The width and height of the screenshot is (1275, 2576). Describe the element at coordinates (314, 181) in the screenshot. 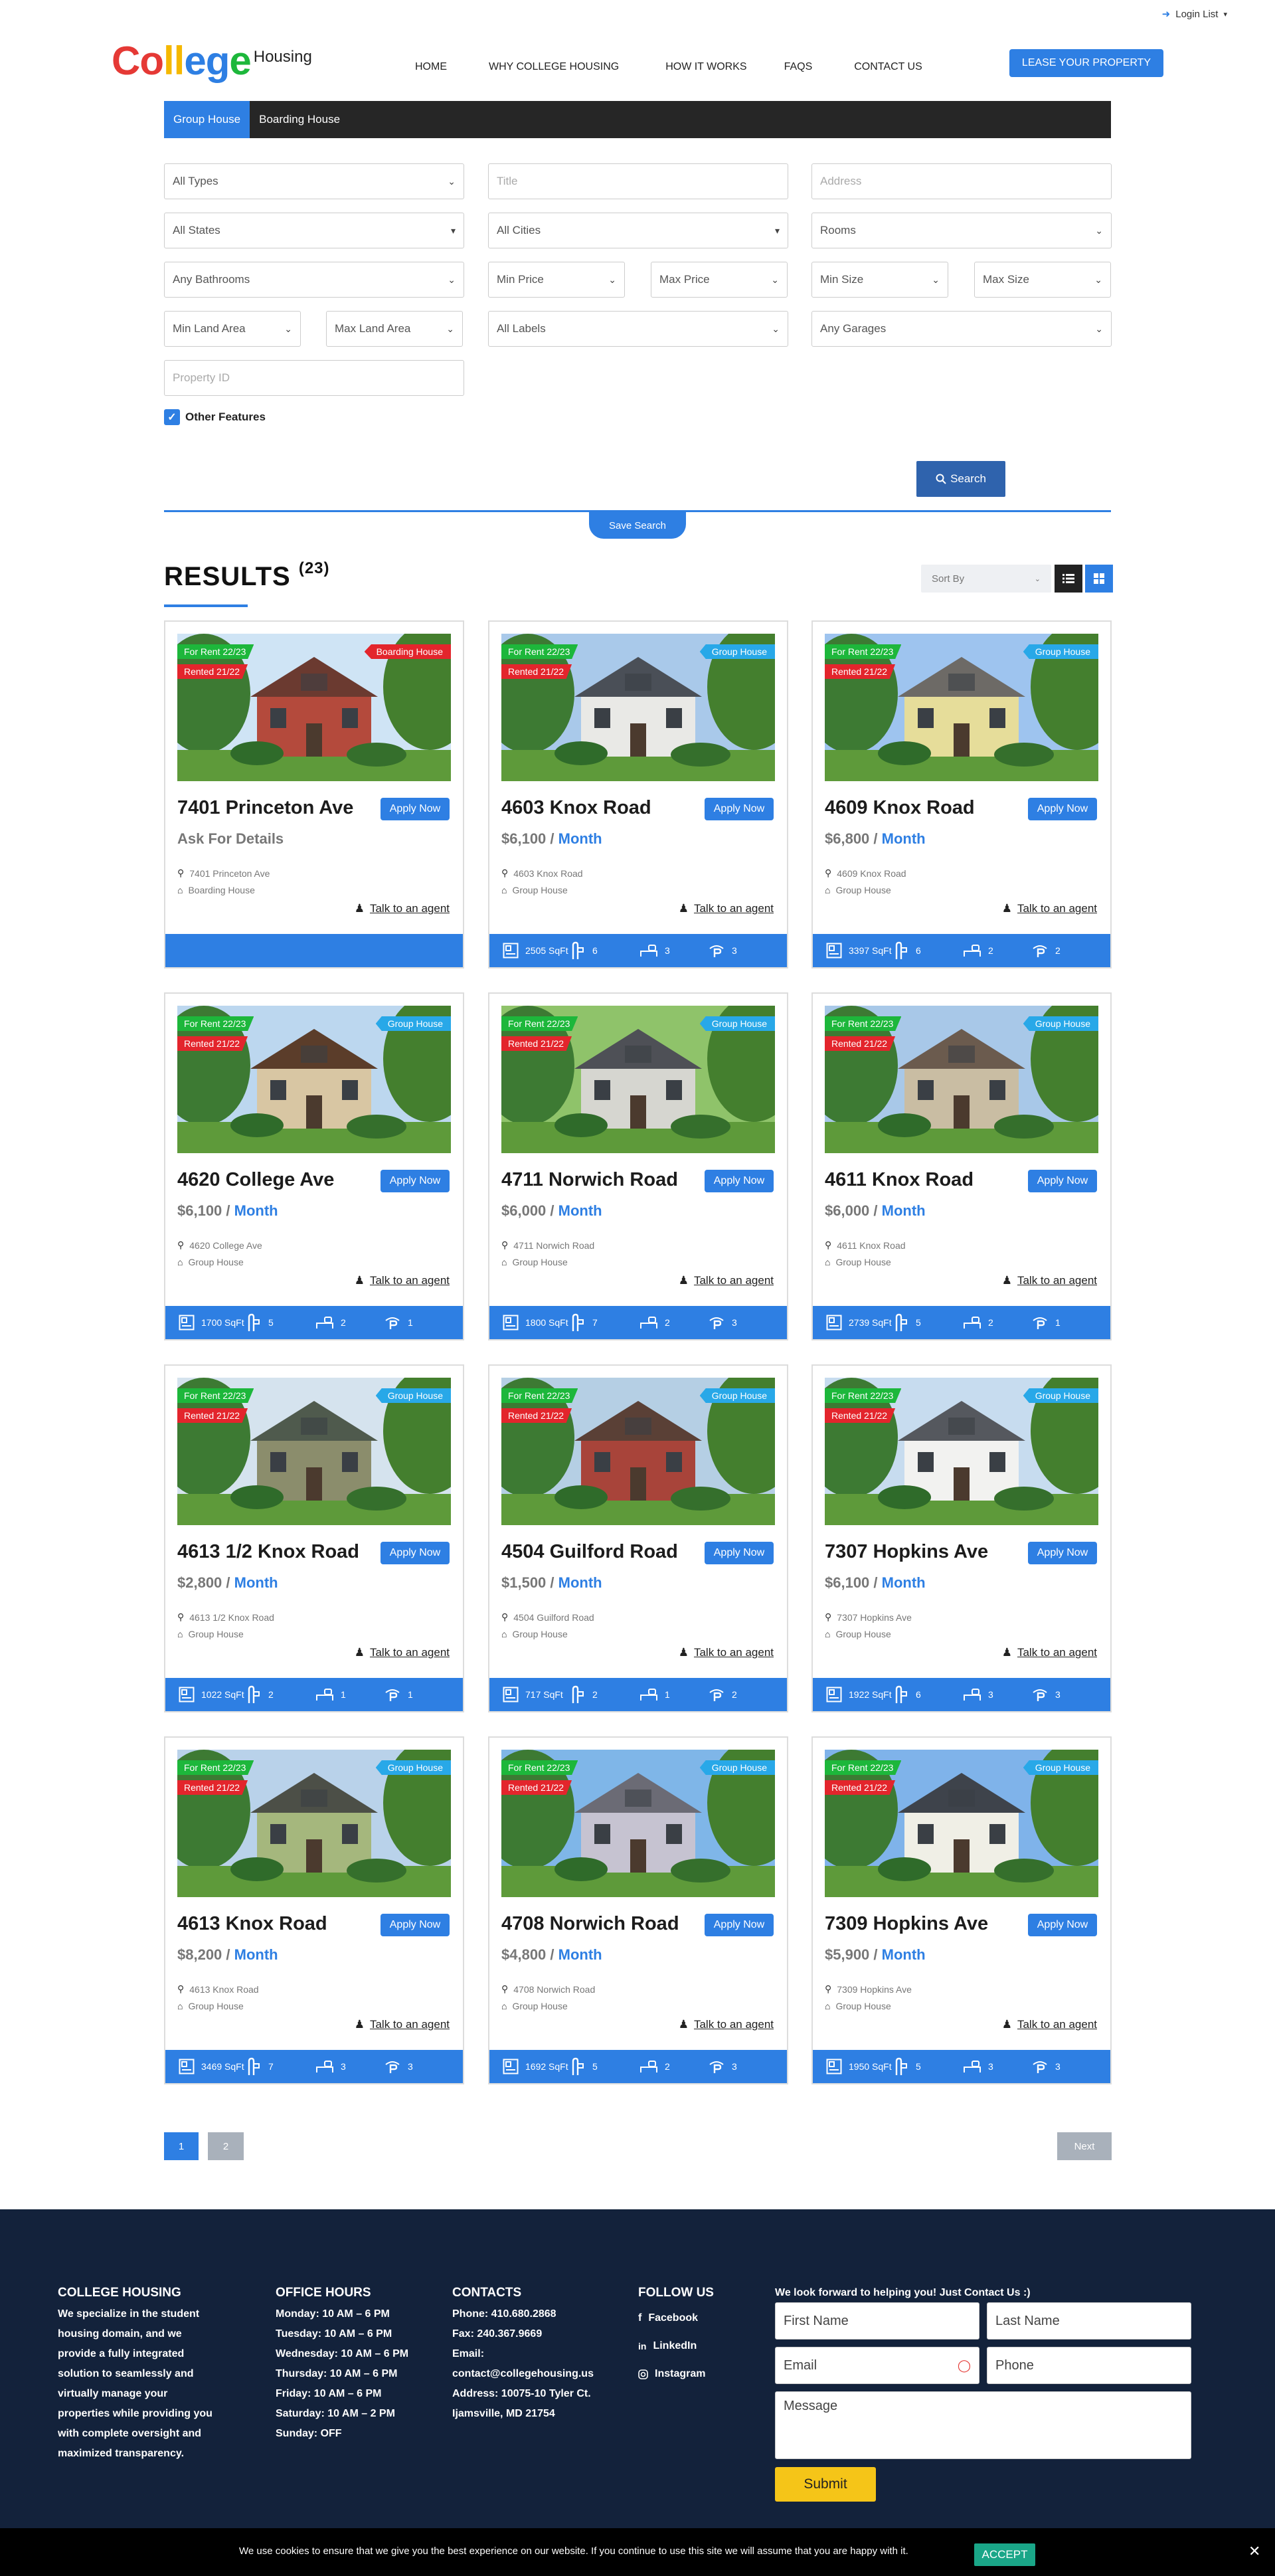

I see `types-select: All Types ⌄` at that location.